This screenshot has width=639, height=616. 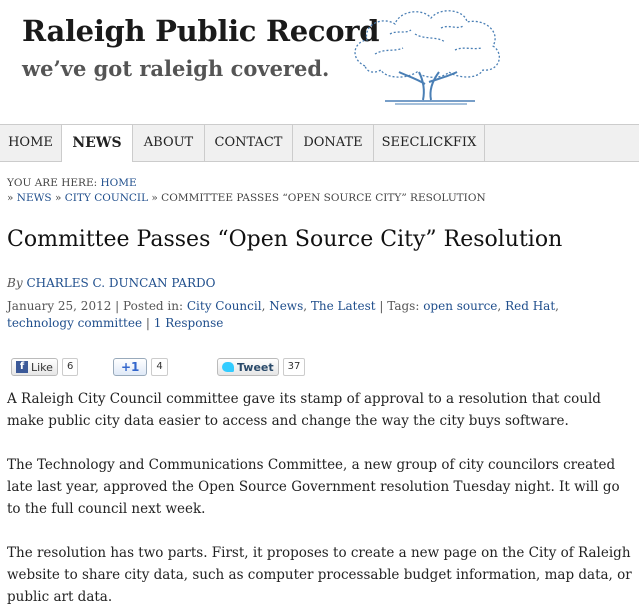 I want to click on like-count: 6, so click(x=70, y=367).